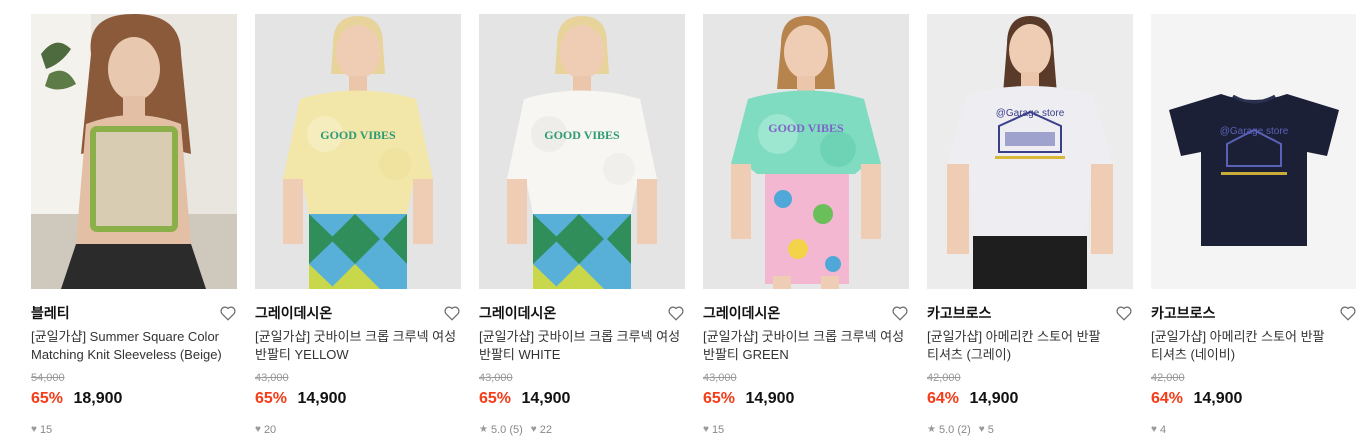 This screenshot has width=1356, height=445. Describe the element at coordinates (134, 313) in the screenshot. I see `brand-name: 블레티` at that location.